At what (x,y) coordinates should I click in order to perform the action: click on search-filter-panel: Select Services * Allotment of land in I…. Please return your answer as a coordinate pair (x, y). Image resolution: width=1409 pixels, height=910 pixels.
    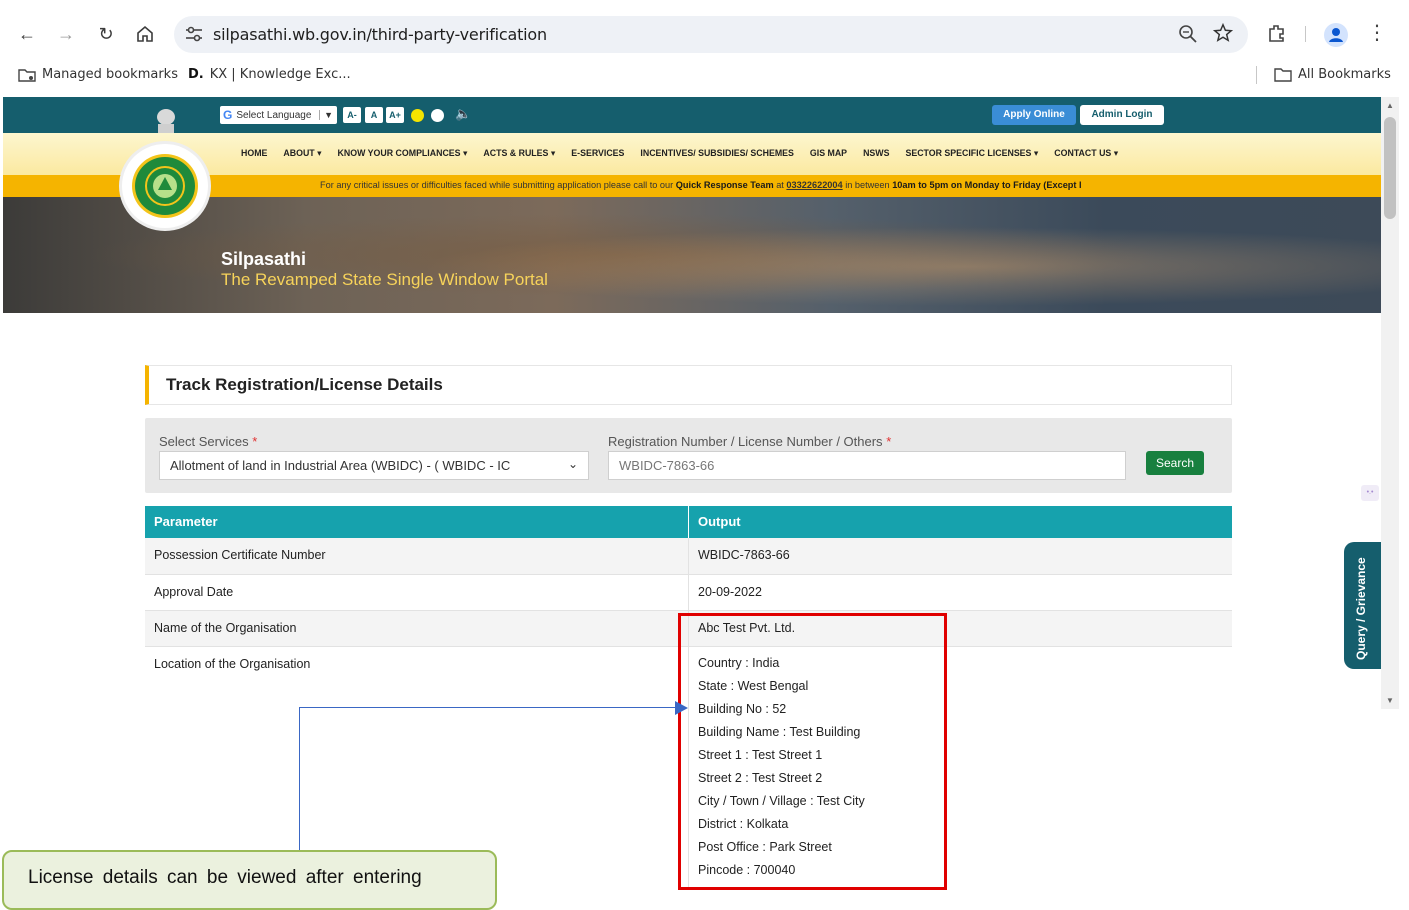
    Looking at the image, I should click on (688, 455).